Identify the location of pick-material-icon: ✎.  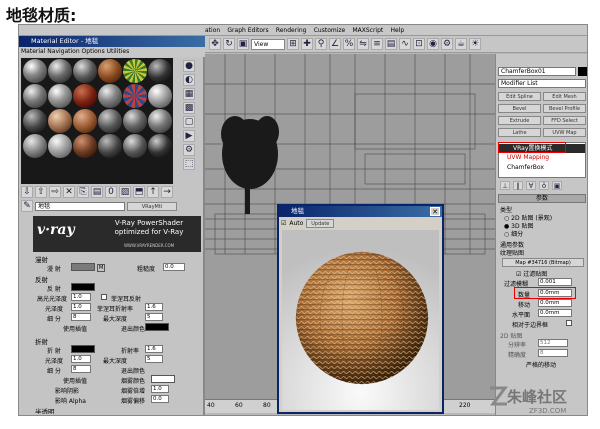
(27, 206).